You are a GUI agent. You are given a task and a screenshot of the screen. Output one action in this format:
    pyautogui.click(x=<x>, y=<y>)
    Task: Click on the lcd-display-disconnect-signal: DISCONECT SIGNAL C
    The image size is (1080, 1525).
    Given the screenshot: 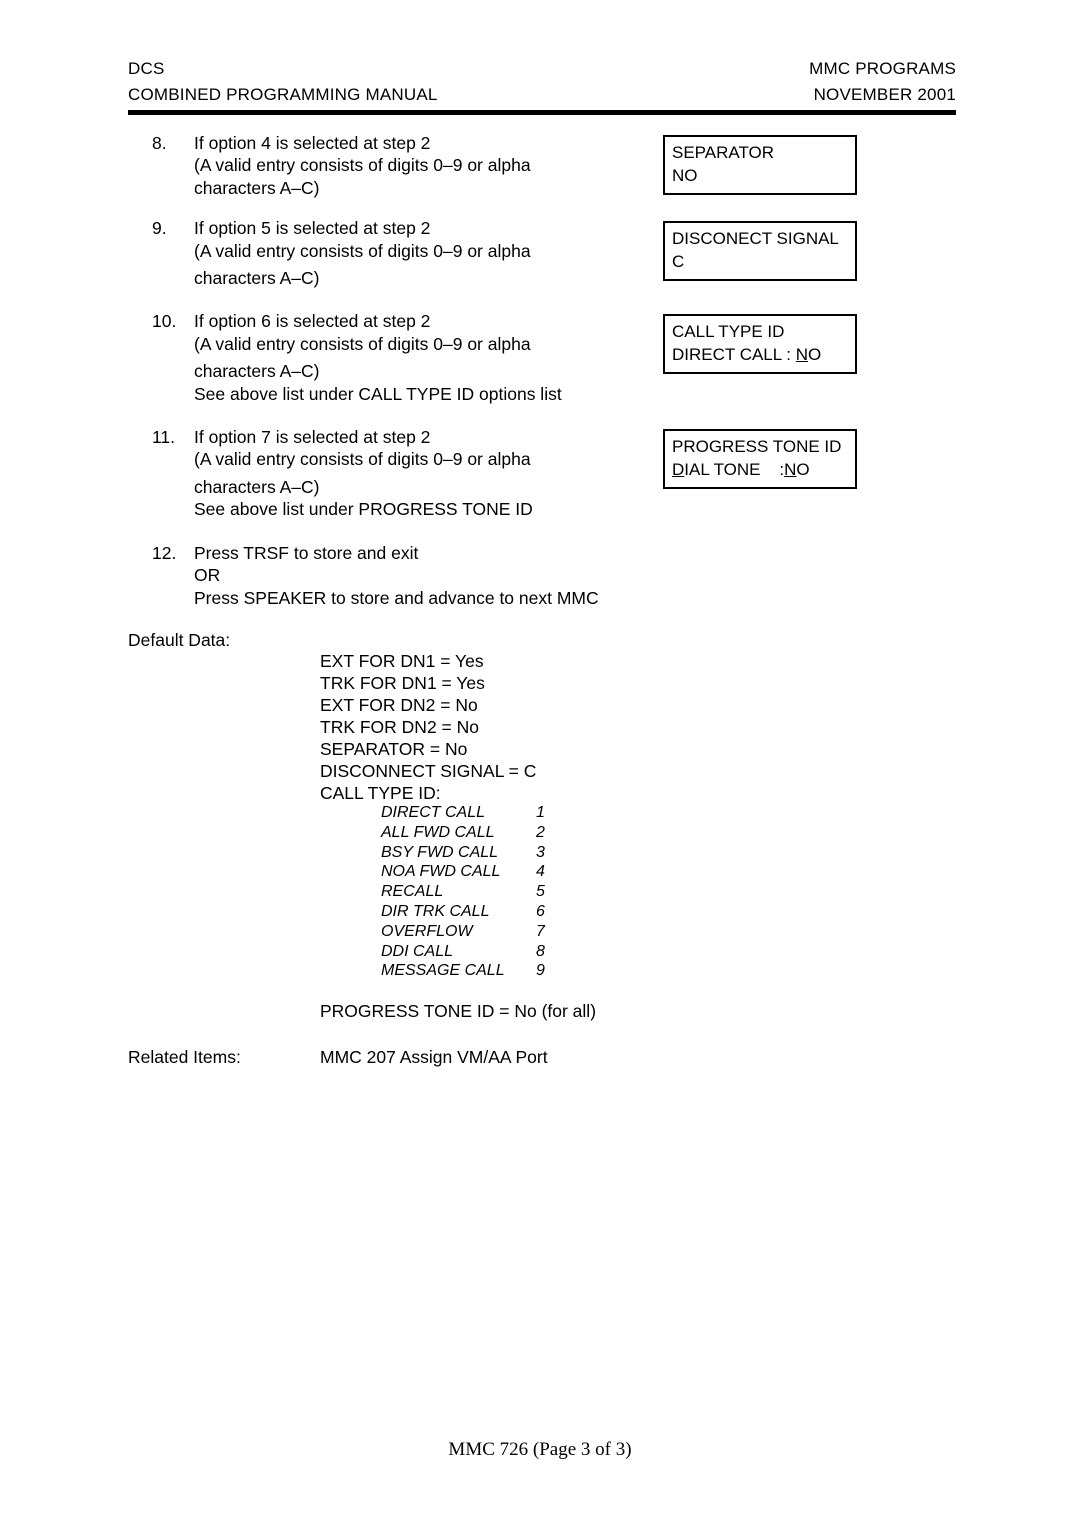 What is the action you would take?
    pyautogui.click(x=760, y=251)
    